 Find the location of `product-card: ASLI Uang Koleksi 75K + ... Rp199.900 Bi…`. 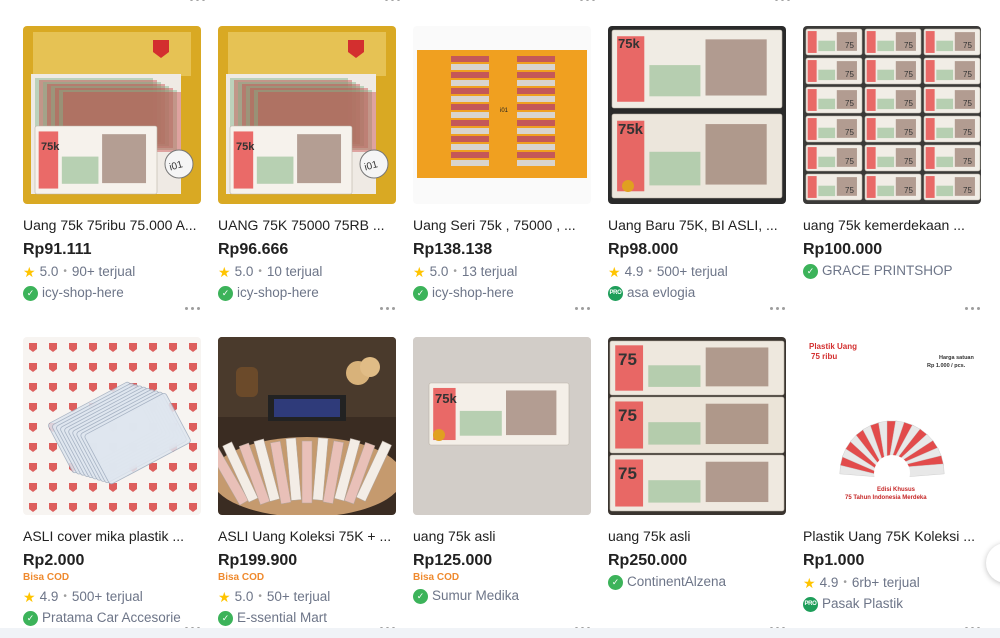

product-card: ASLI Uang Koleksi 75K + ... Rp199.900 Bi… is located at coordinates (307, 487).